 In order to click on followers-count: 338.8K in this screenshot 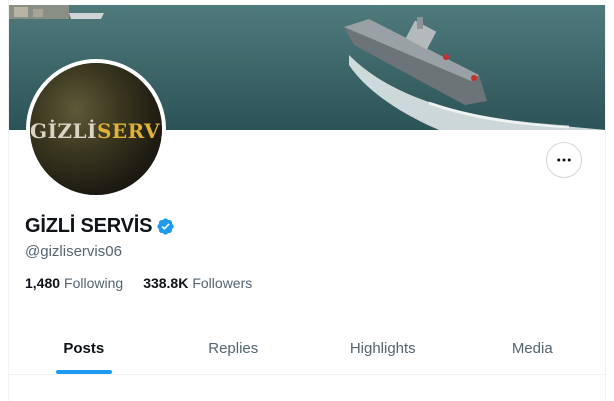, I will do `click(166, 283)`.